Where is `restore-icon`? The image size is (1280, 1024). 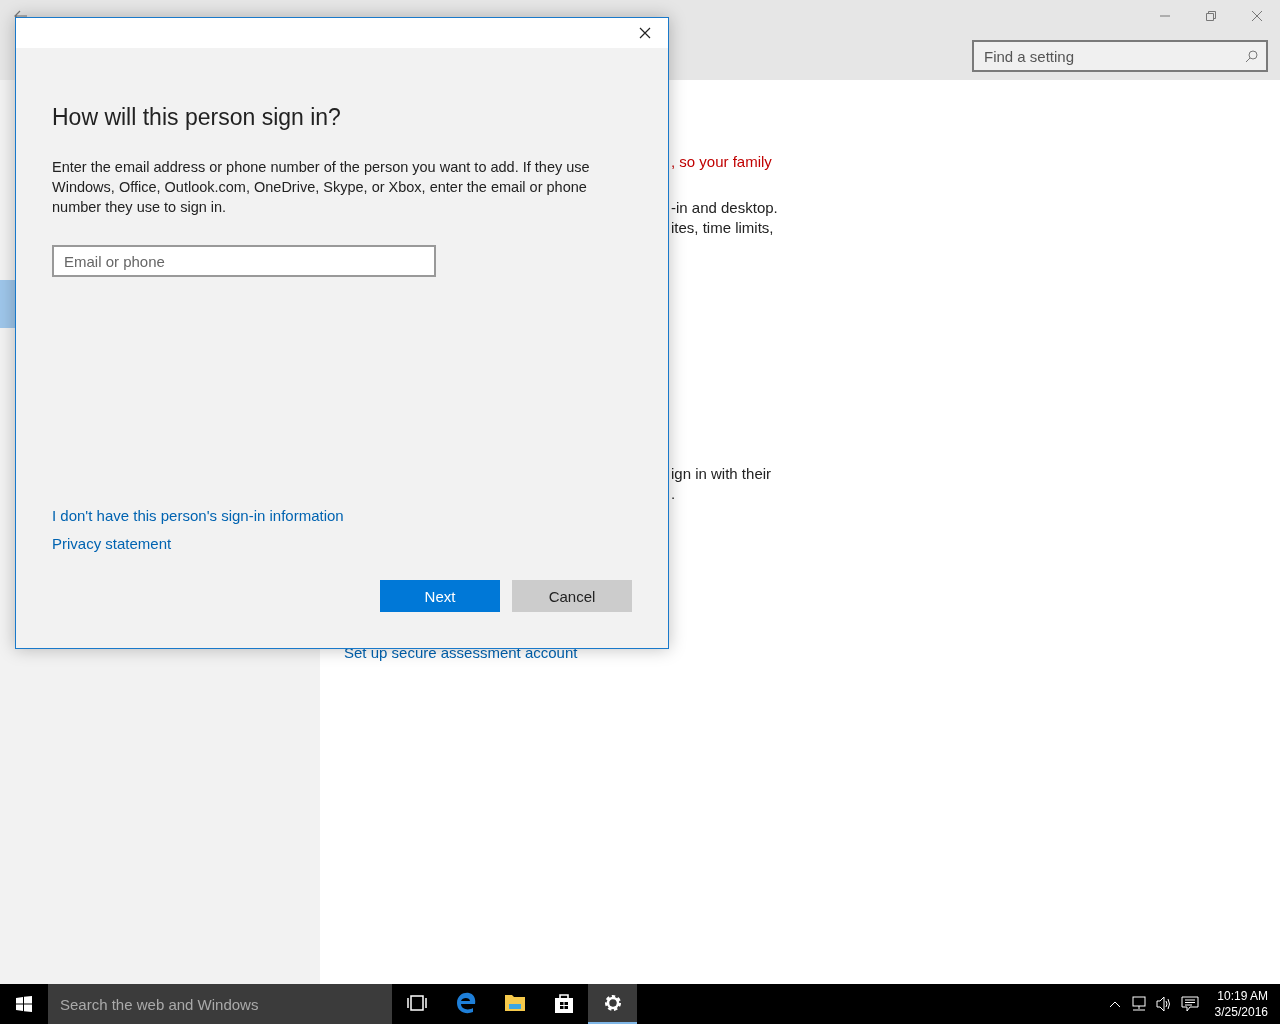
restore-icon is located at coordinates (1211, 16).